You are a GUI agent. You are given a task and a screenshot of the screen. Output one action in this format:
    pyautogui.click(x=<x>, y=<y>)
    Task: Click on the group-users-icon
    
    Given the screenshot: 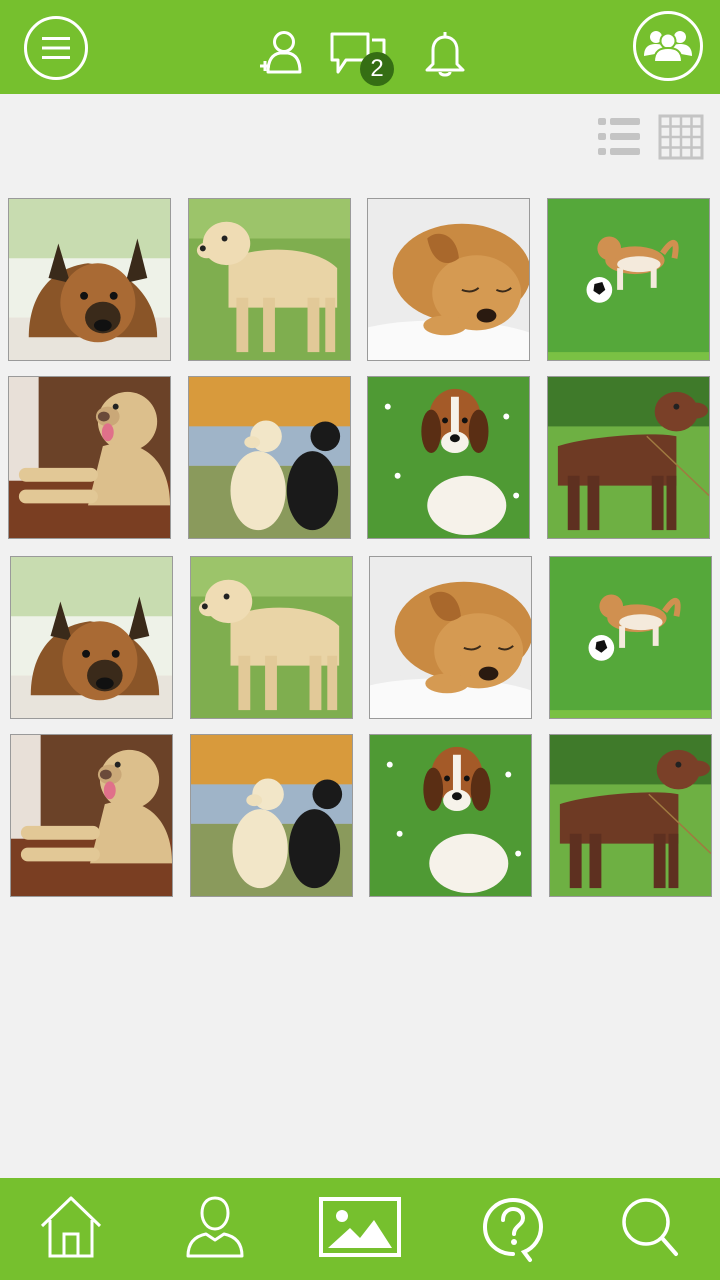 What is the action you would take?
    pyautogui.click(x=668, y=46)
    